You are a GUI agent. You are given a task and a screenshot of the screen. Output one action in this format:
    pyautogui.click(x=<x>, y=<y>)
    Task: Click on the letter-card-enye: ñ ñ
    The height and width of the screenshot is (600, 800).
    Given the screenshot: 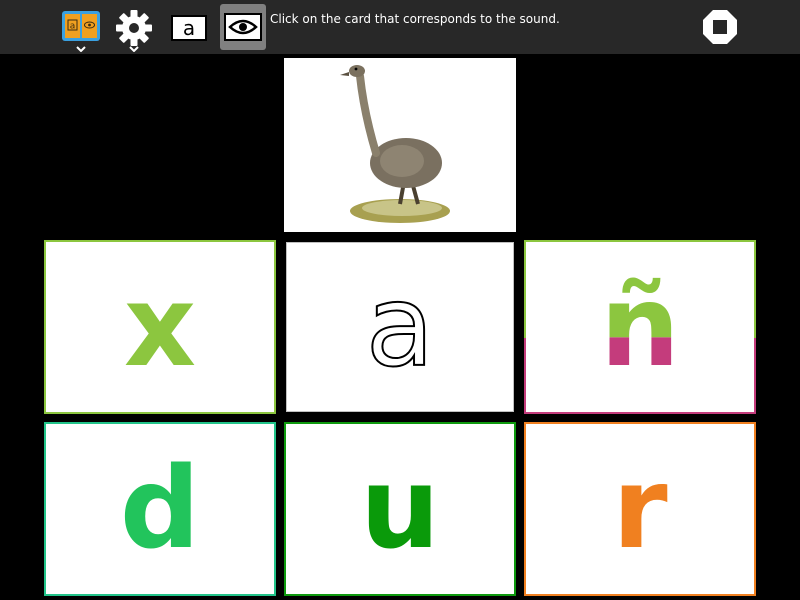 What is the action you would take?
    pyautogui.click(x=640, y=327)
    